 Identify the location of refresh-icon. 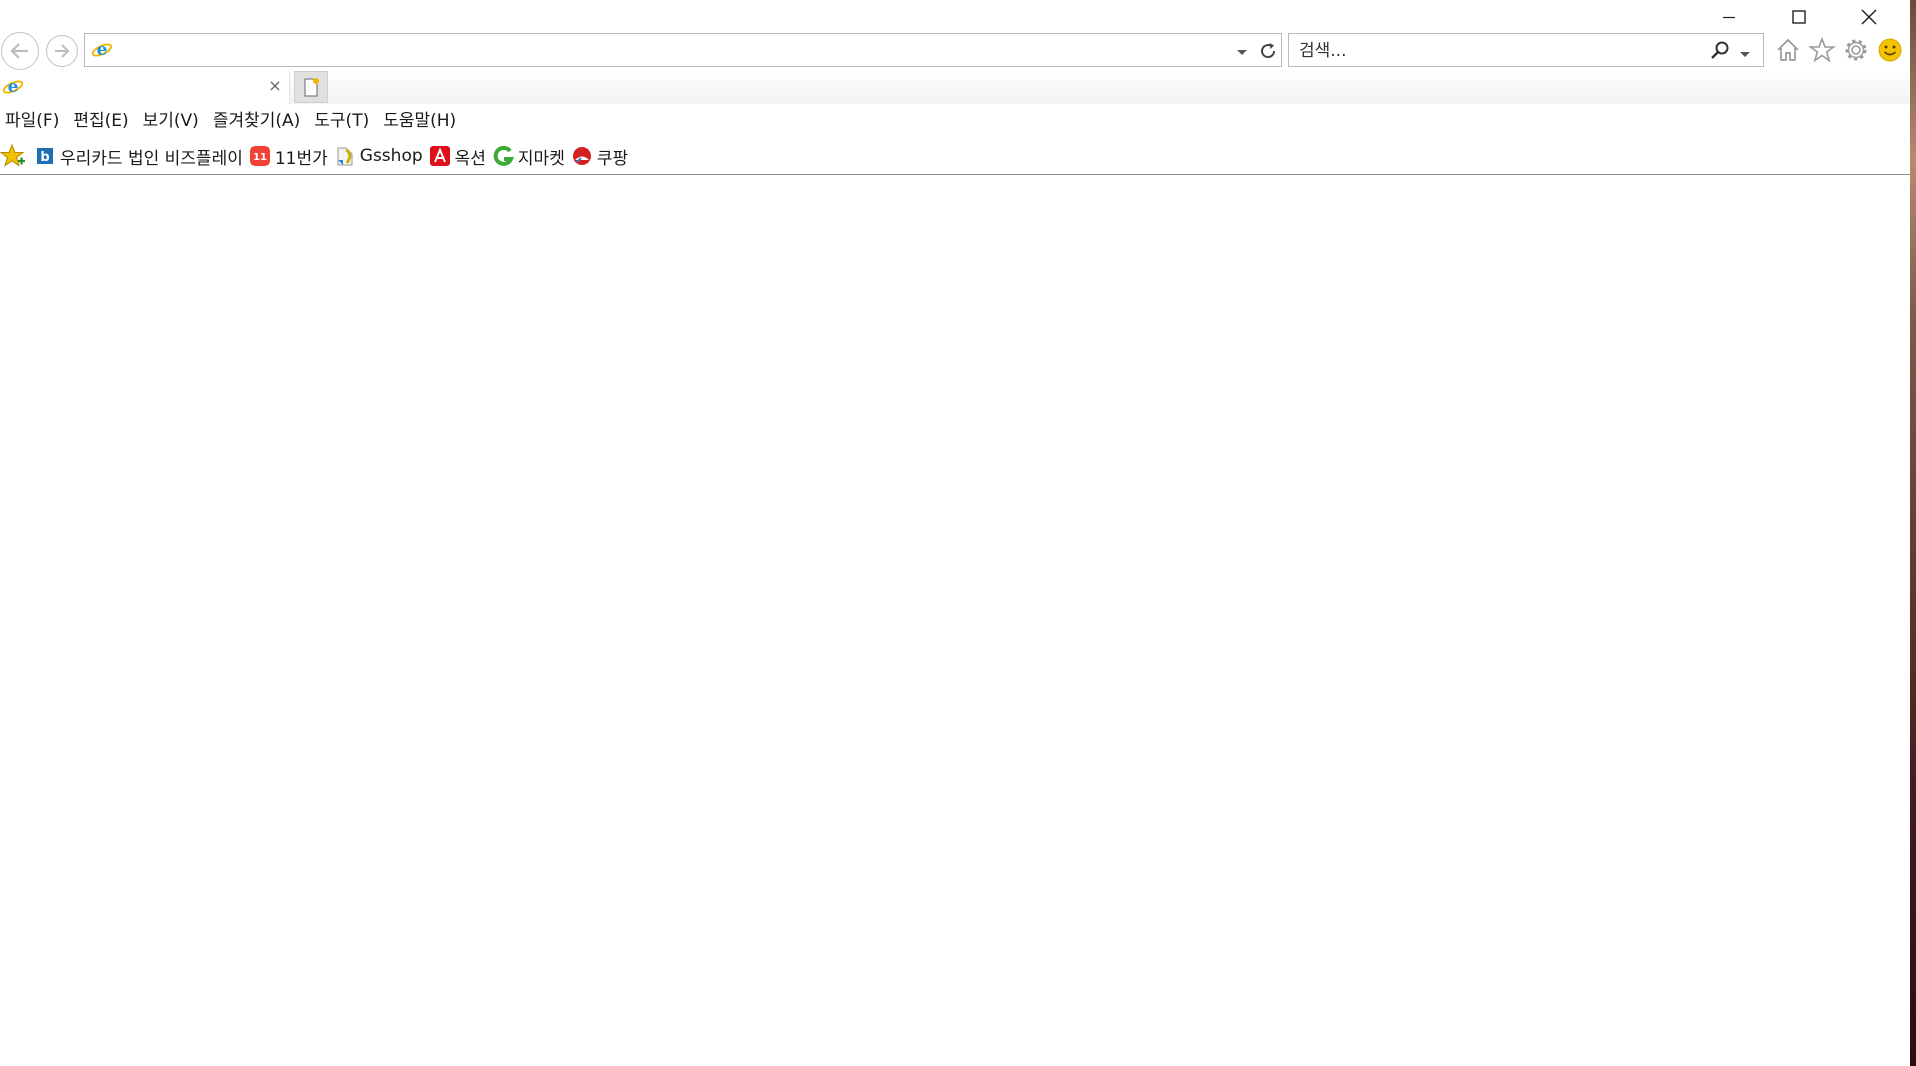
(1268, 51).